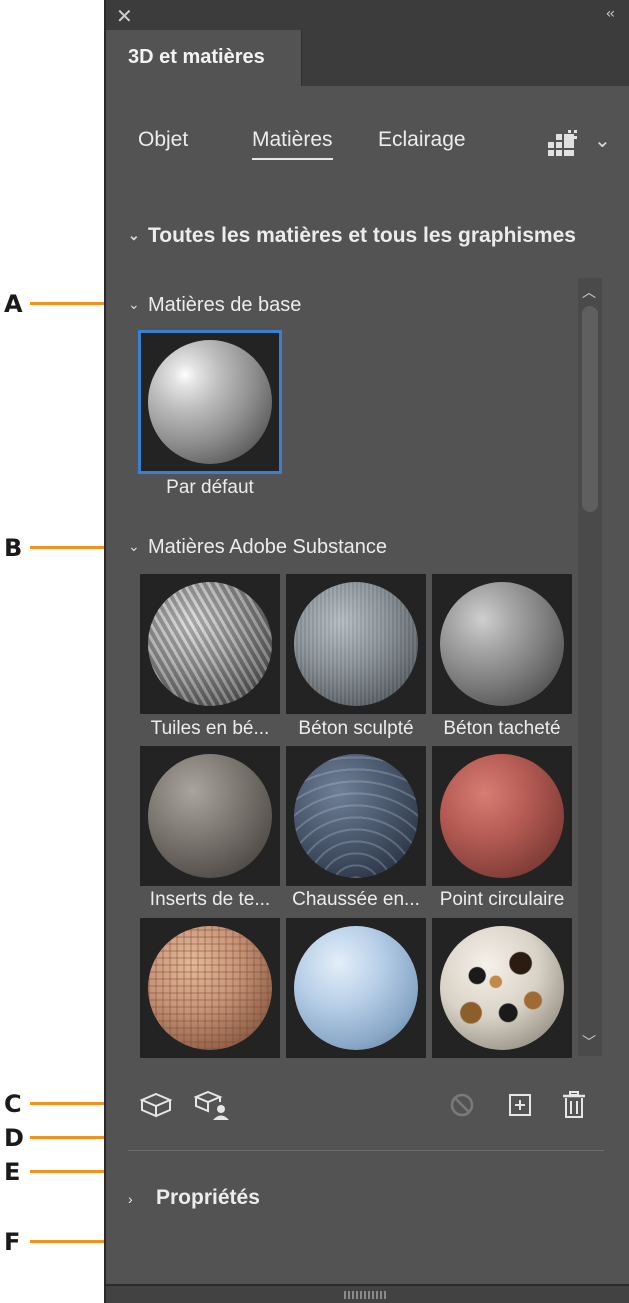 This screenshot has width=629, height=1303. I want to click on add-material-button, so click(520, 1105).